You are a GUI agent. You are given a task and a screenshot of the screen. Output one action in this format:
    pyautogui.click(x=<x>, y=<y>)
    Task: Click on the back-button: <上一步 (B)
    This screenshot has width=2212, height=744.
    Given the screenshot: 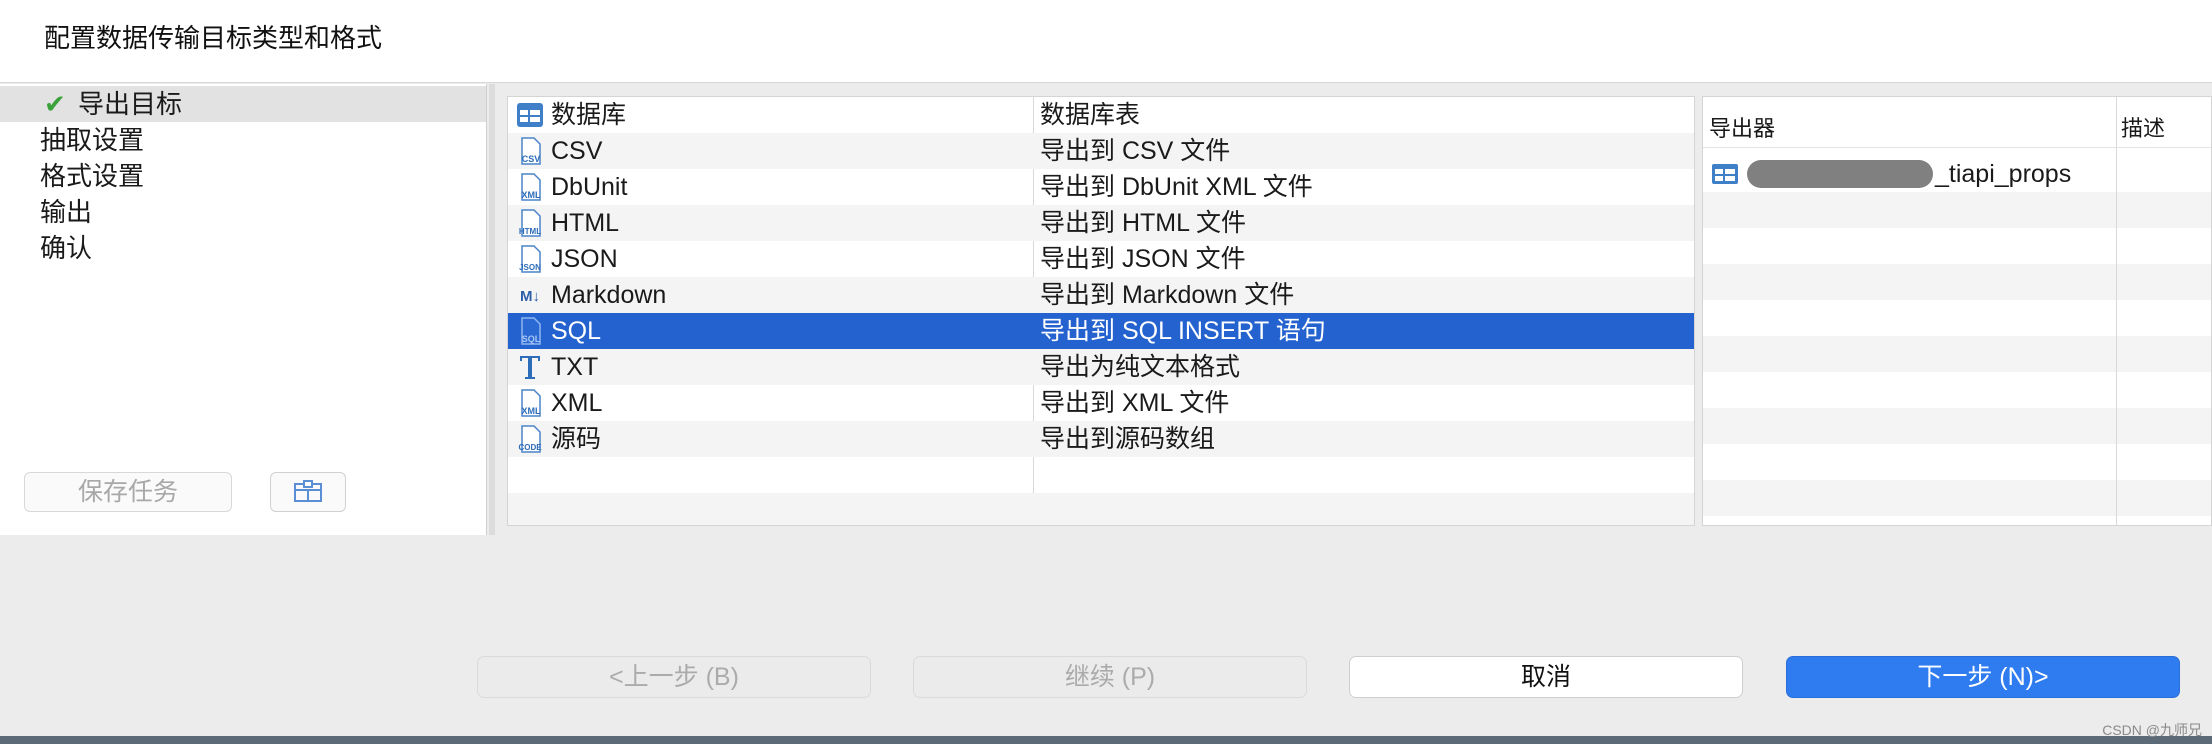 What is the action you would take?
    pyautogui.click(x=674, y=677)
    